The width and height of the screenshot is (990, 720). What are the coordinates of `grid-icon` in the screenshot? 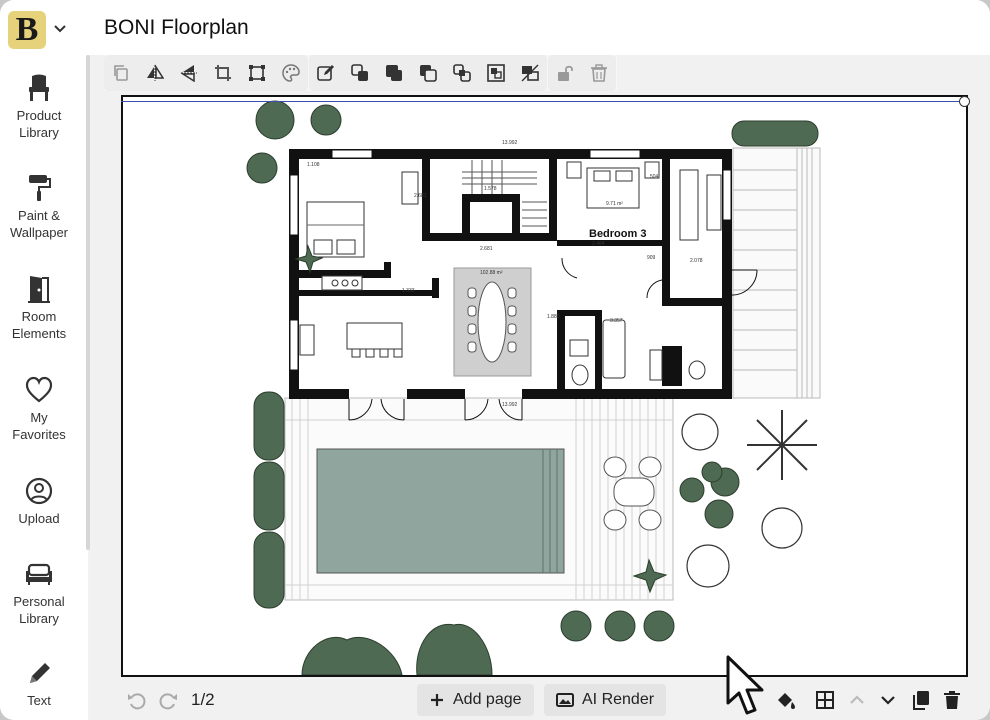 It's located at (825, 700).